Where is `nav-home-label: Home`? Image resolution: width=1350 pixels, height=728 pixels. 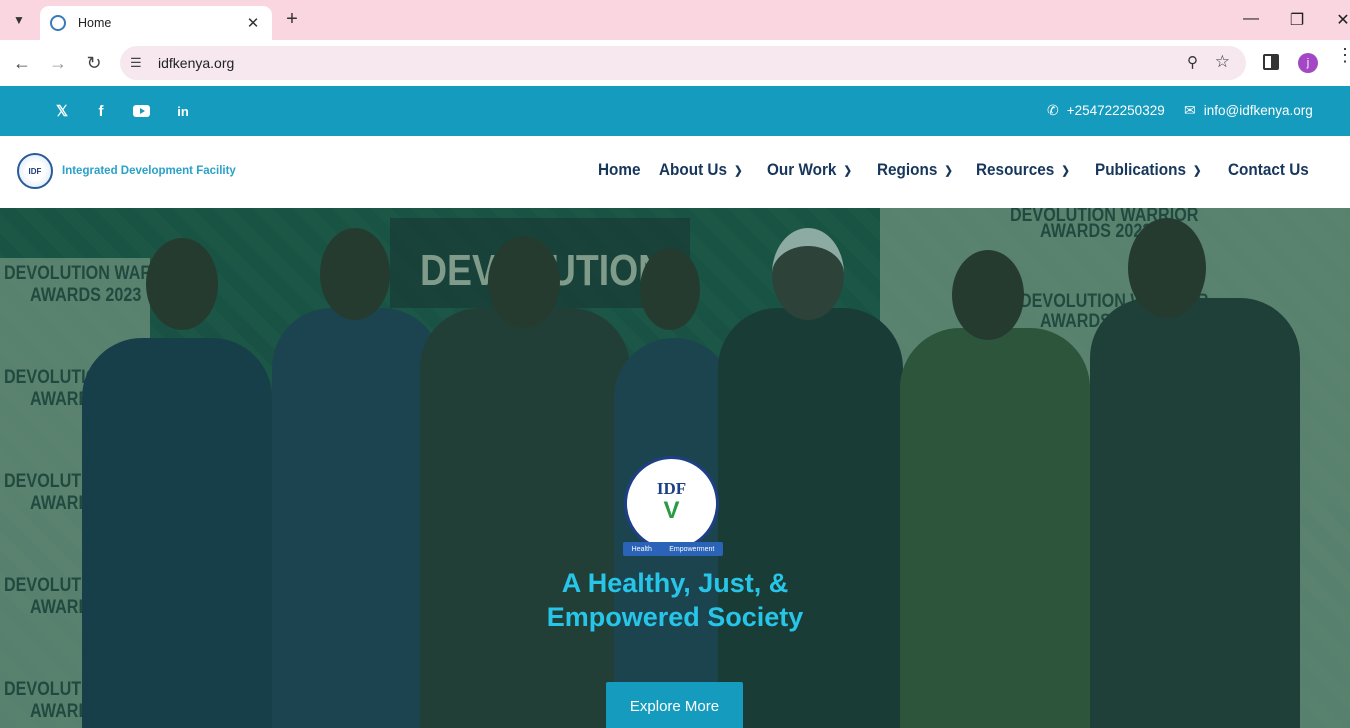 nav-home-label: Home is located at coordinates (619, 169).